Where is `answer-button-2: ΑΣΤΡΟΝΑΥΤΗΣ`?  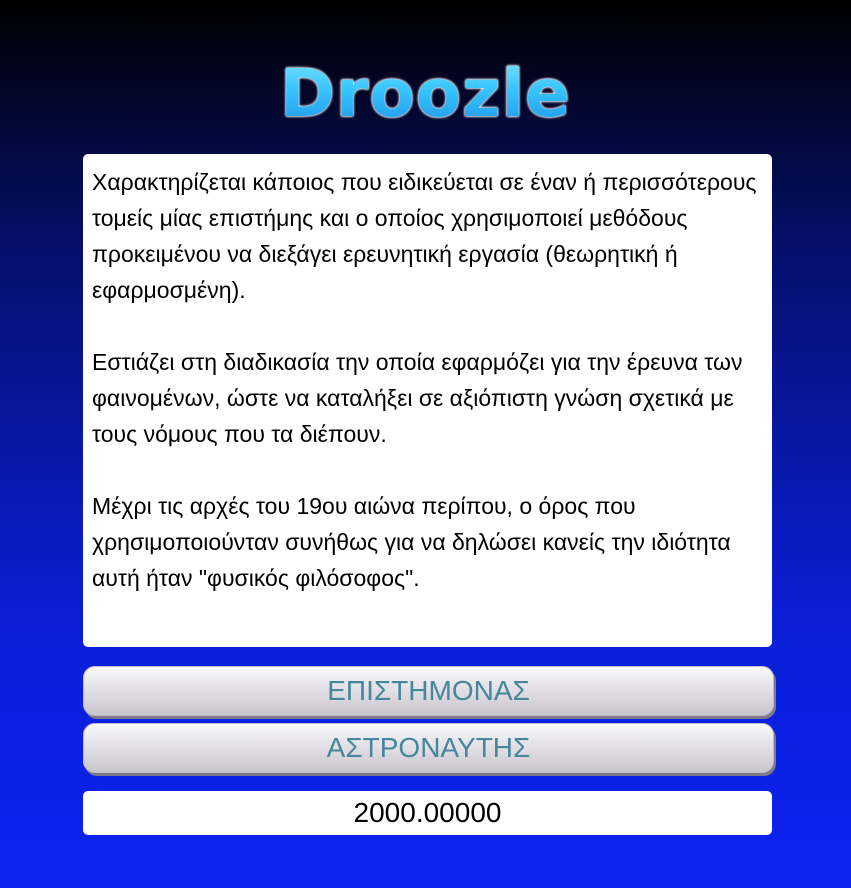 answer-button-2: ΑΣΤΡΟΝΑΥΤΗΣ is located at coordinates (428, 748).